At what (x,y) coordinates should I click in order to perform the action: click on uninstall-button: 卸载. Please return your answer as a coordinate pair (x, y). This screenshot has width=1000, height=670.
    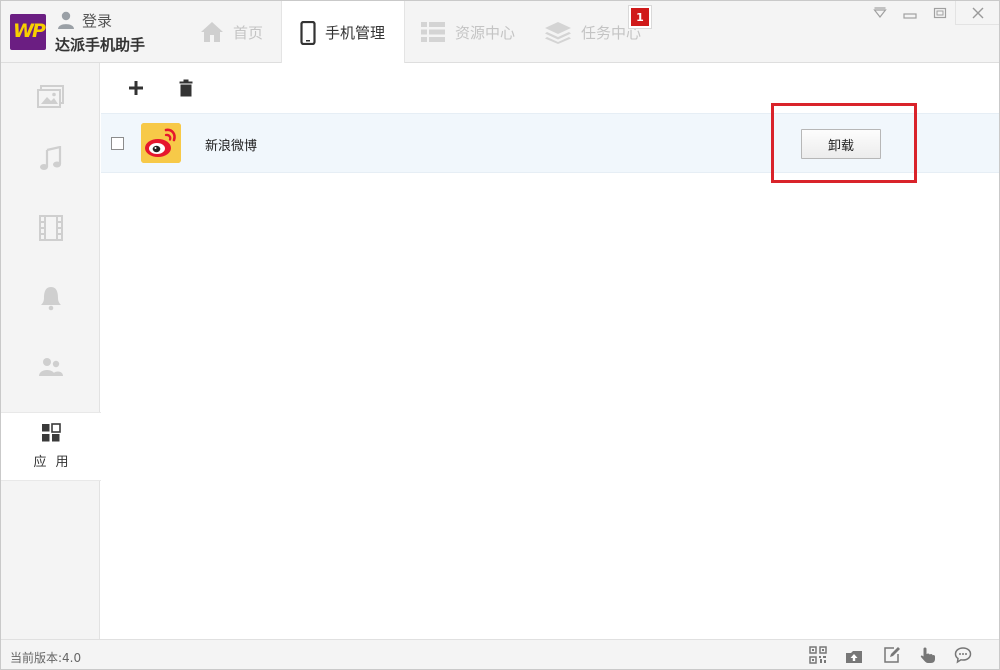
    Looking at the image, I should click on (841, 144).